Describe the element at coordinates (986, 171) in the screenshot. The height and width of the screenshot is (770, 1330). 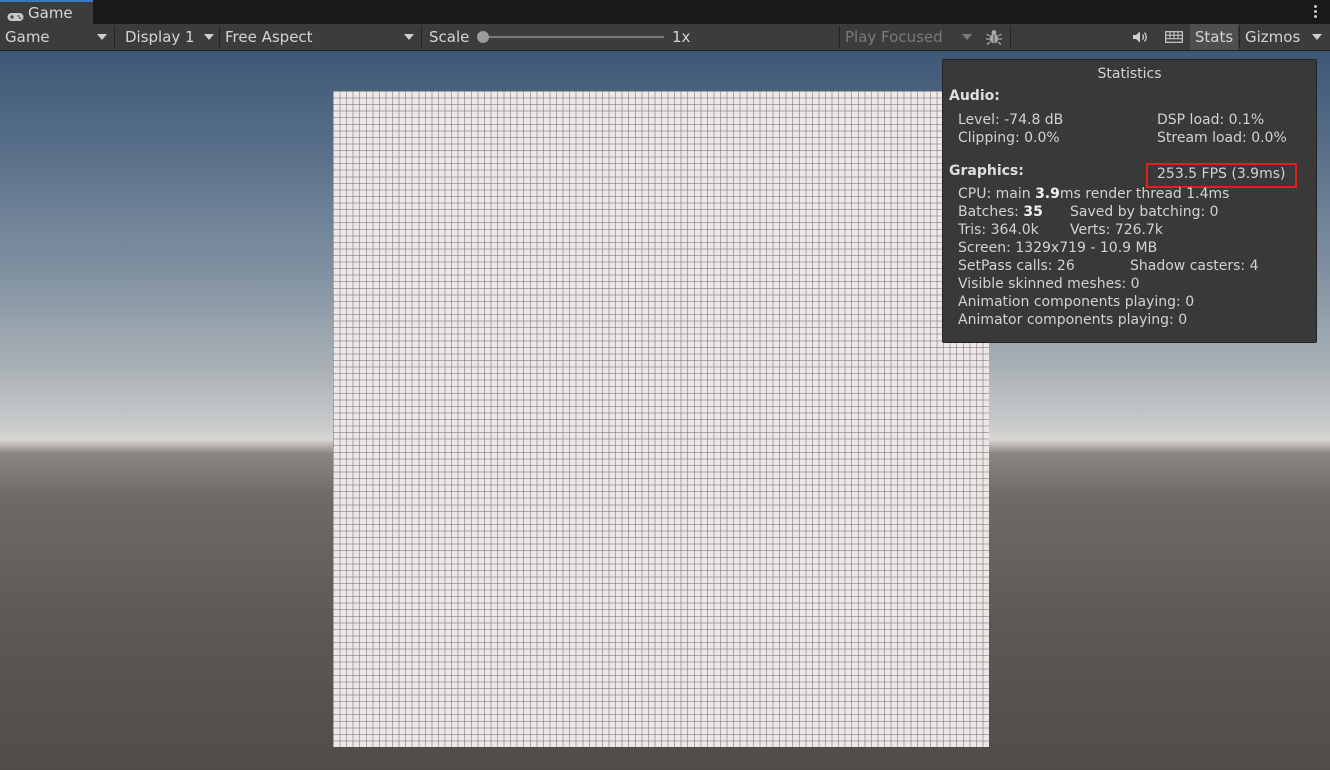
I see `graphics-header: Graphics:` at that location.